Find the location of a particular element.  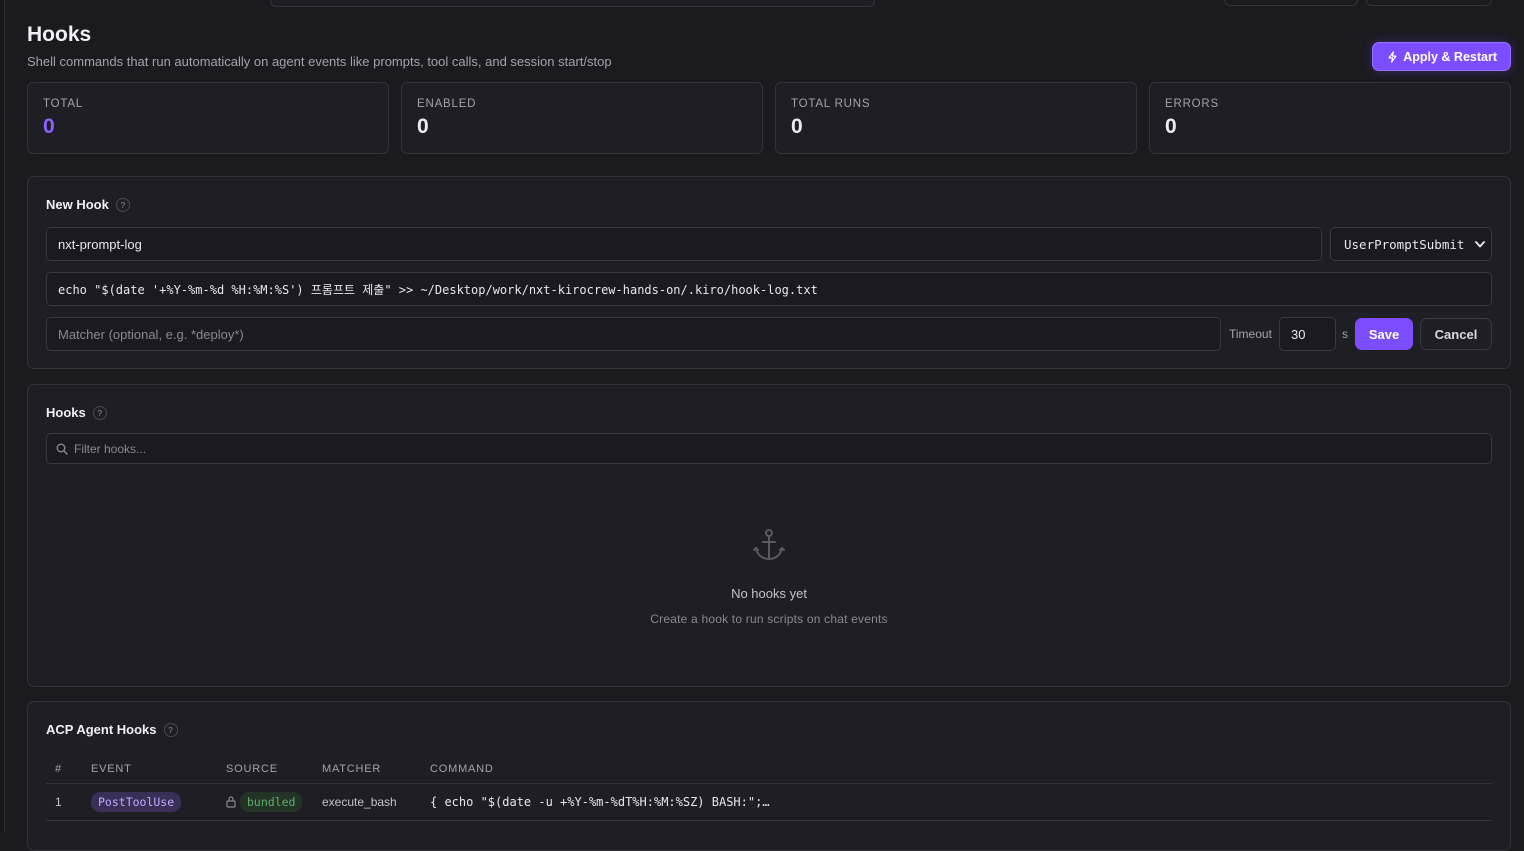

stat-label: ENABLED is located at coordinates (447, 104).